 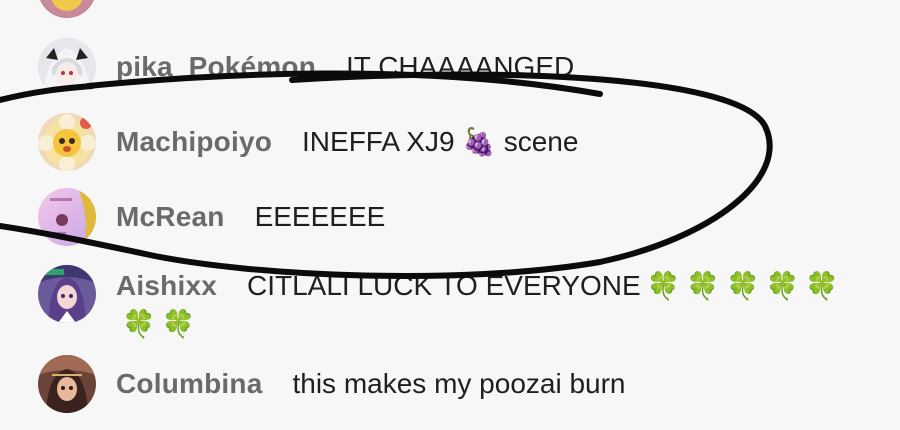 I want to click on comment-text-part: INEFFA XJ9, so click(x=378, y=141).